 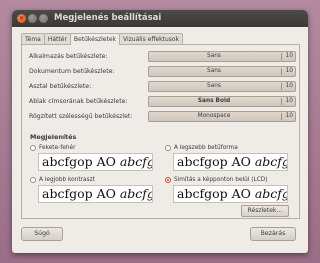 I want to click on close-button: Bezárás, so click(x=273, y=234).